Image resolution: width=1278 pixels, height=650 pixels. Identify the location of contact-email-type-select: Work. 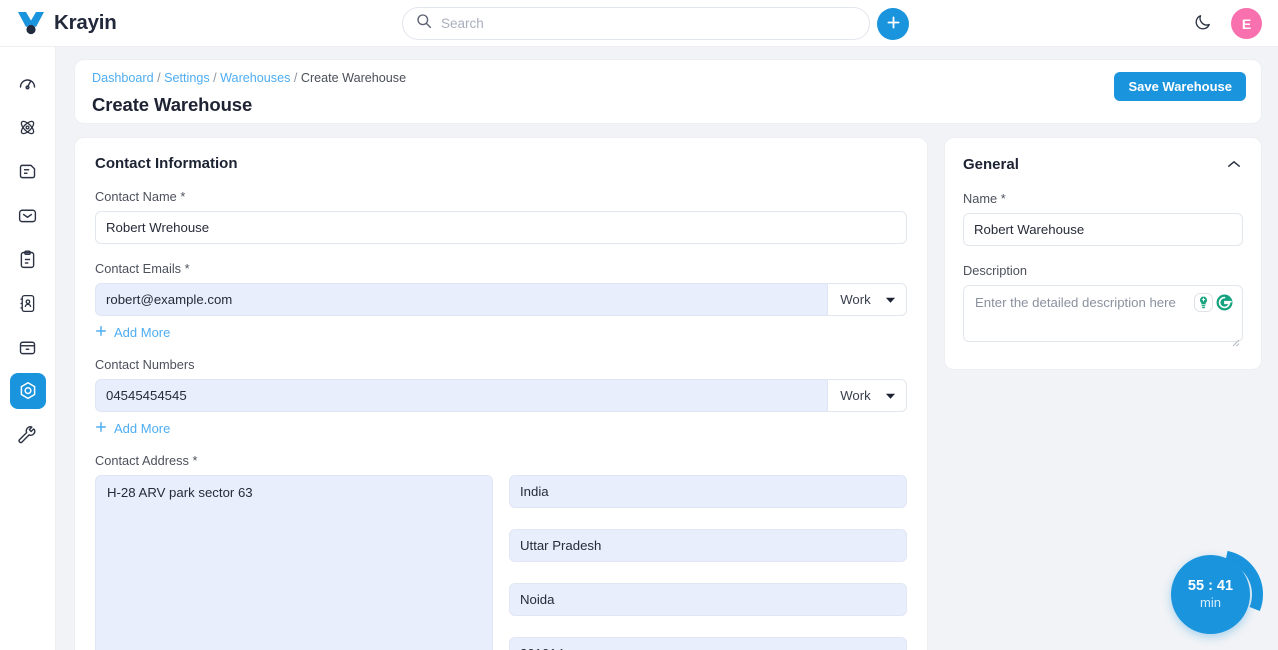
(867, 299).